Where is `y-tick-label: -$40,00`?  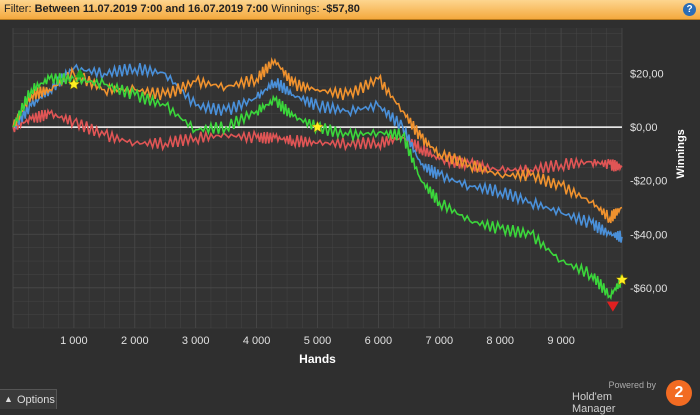
y-tick-label: -$40,00 is located at coordinates (648, 235).